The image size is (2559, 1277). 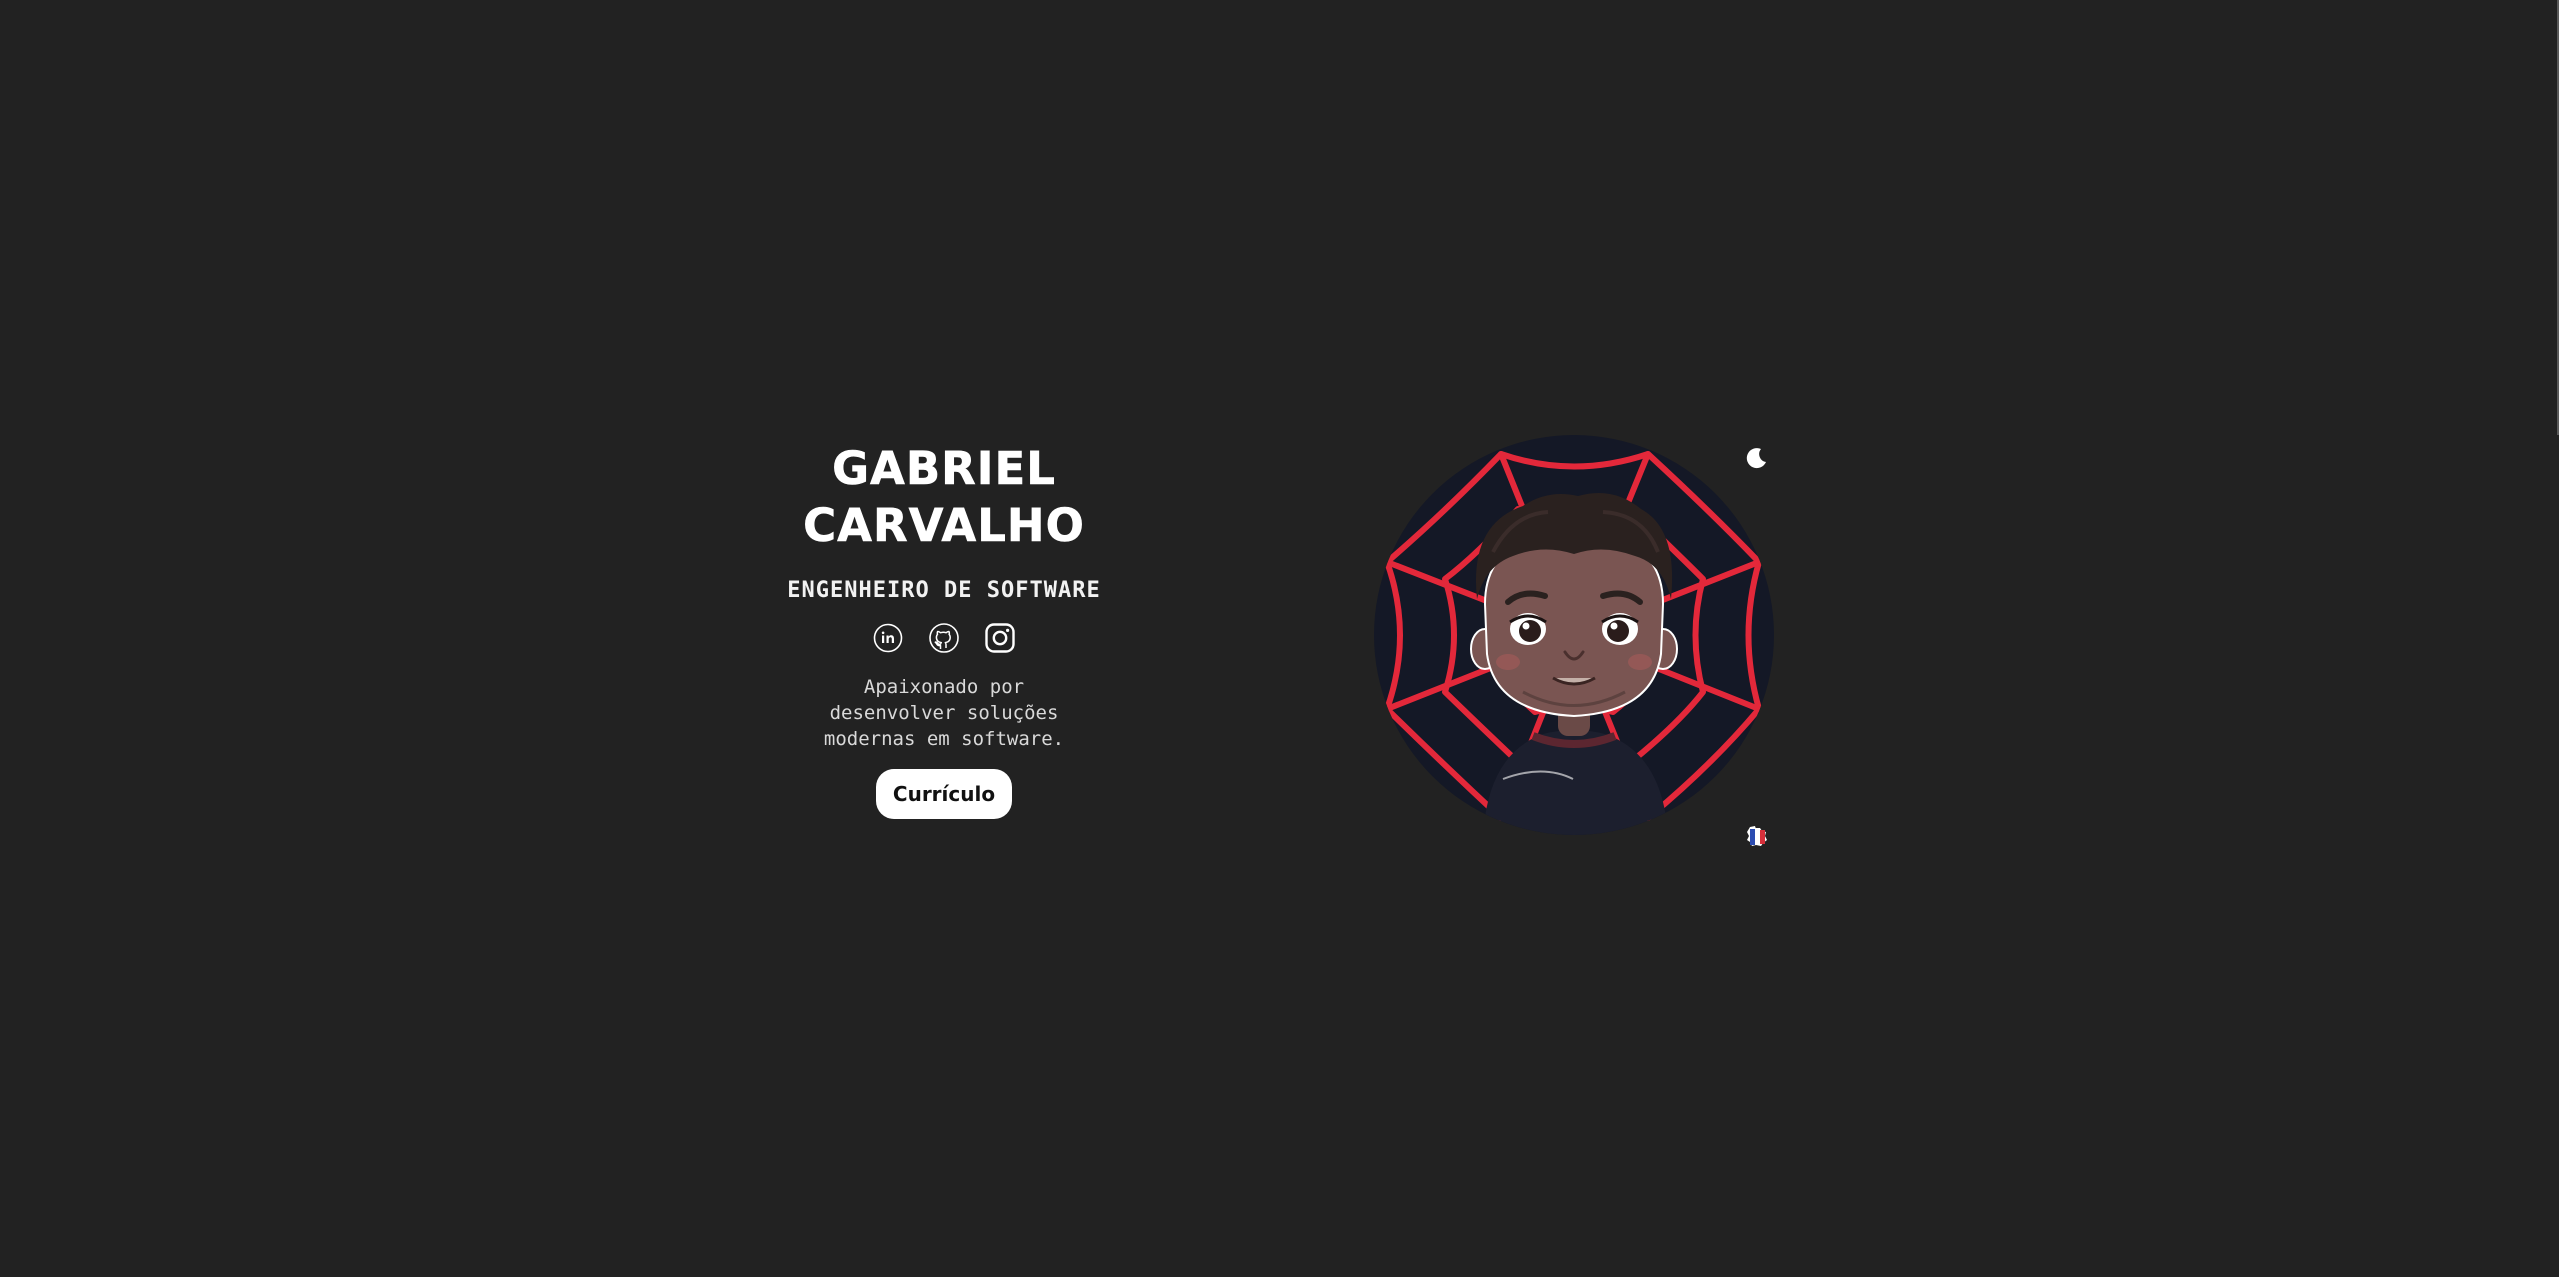 I want to click on flag-france-icon, so click(x=1757, y=836).